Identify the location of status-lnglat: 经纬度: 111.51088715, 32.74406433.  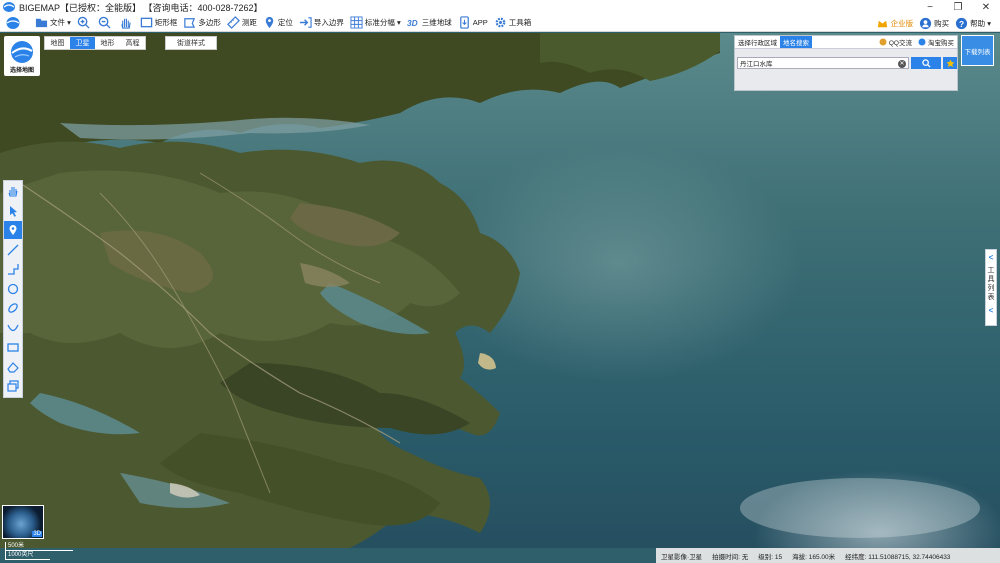
(898, 557).